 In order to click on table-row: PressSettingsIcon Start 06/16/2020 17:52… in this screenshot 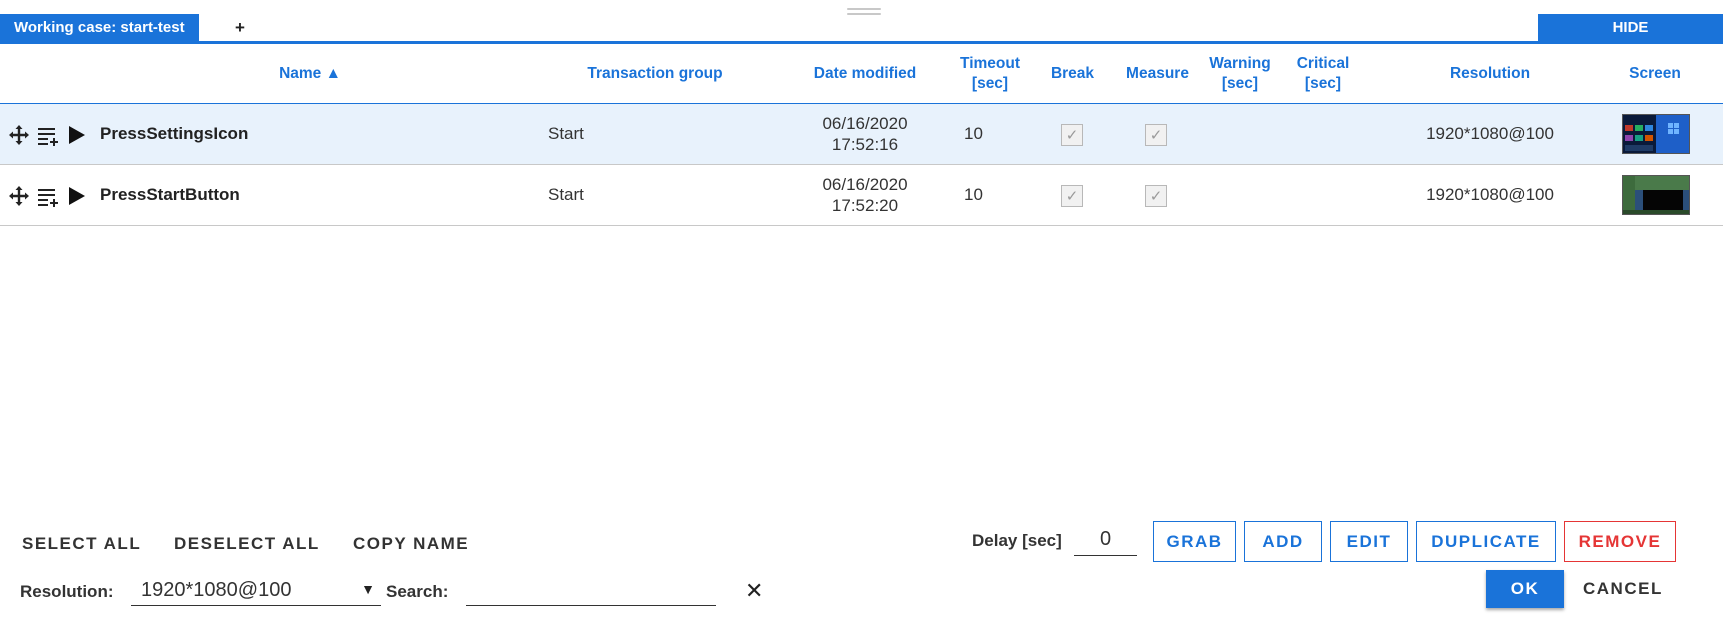, I will do `click(861, 134)`.